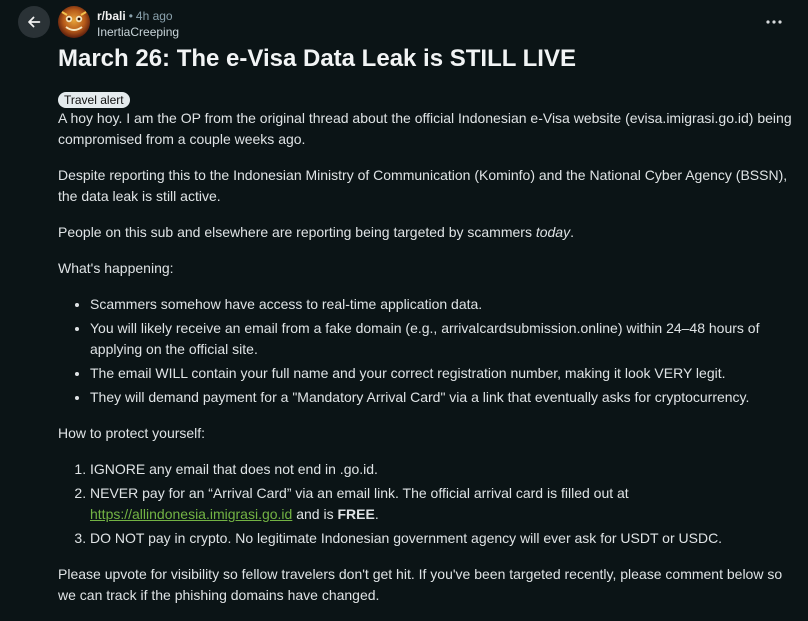  Describe the element at coordinates (154, 16) in the screenshot. I see `post-time: 4h ago` at that location.